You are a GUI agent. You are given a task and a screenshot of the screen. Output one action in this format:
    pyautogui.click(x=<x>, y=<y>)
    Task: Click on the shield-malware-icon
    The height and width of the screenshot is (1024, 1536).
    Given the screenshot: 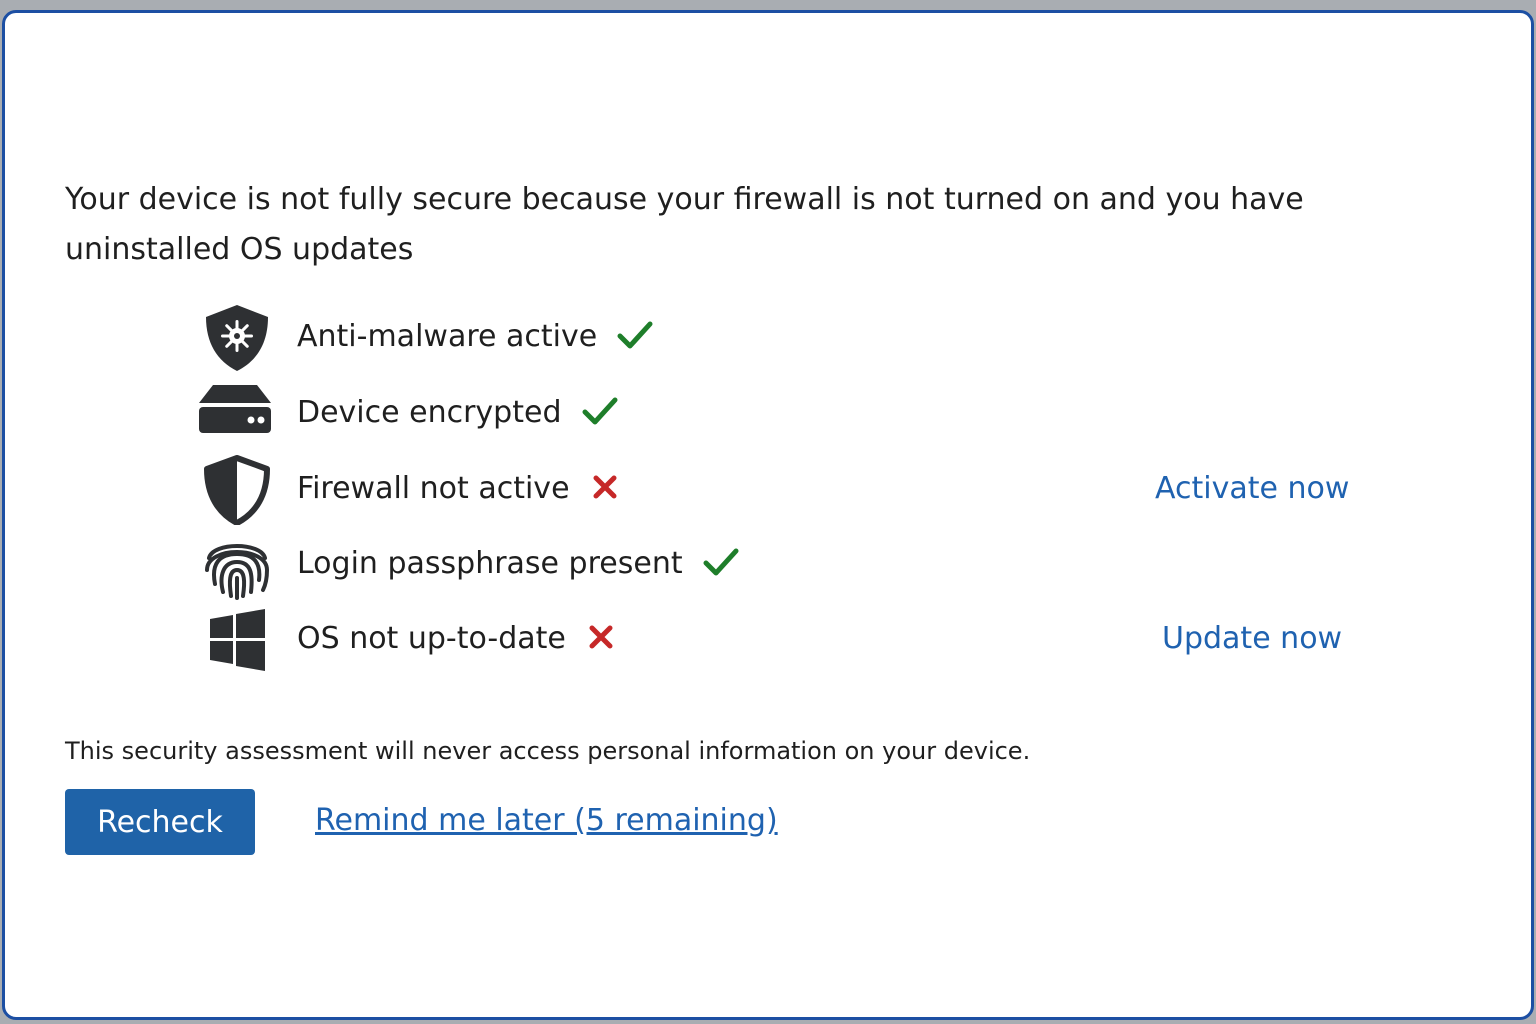 What is the action you would take?
    pyautogui.click(x=235, y=338)
    